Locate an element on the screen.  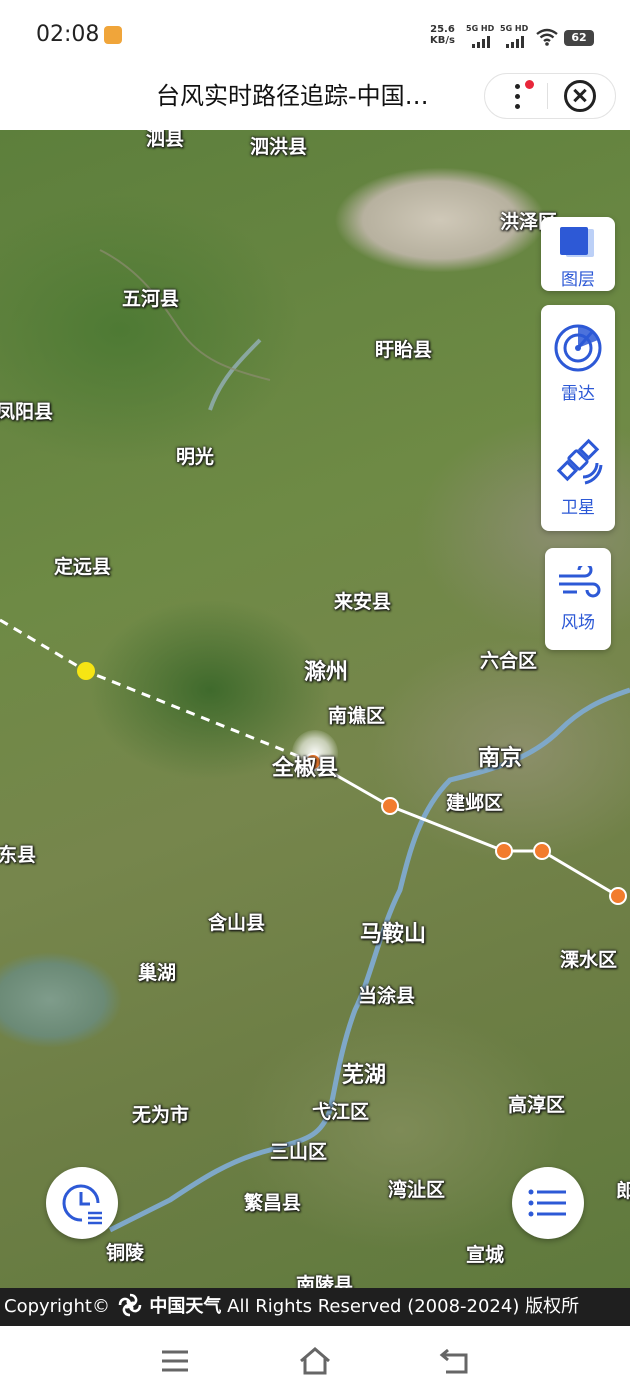
road-line is located at coordinates (185, 315).